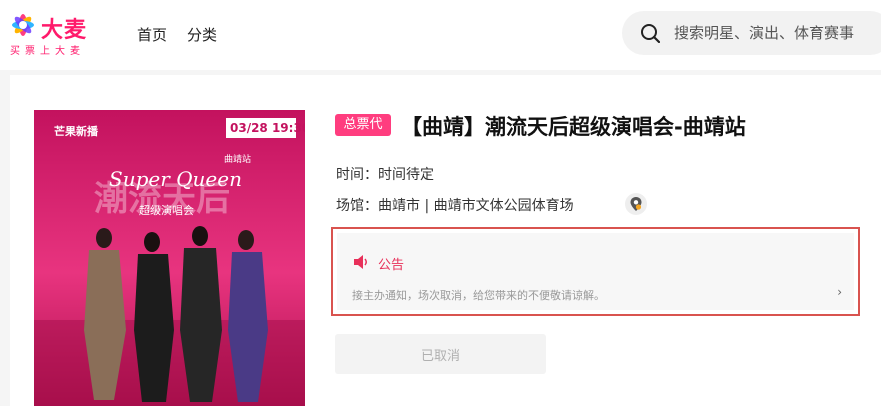 This screenshot has height=406, width=881. What do you see at coordinates (573, 127) in the screenshot?
I see `event-title: 【曲靖】潮流天后超级演唱会-曲靖站` at bounding box center [573, 127].